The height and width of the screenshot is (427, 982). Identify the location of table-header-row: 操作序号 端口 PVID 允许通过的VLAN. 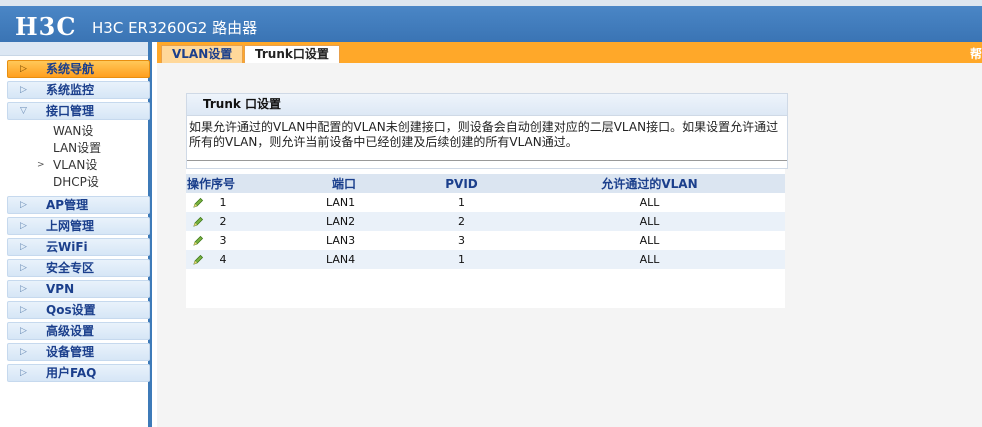
(485, 183).